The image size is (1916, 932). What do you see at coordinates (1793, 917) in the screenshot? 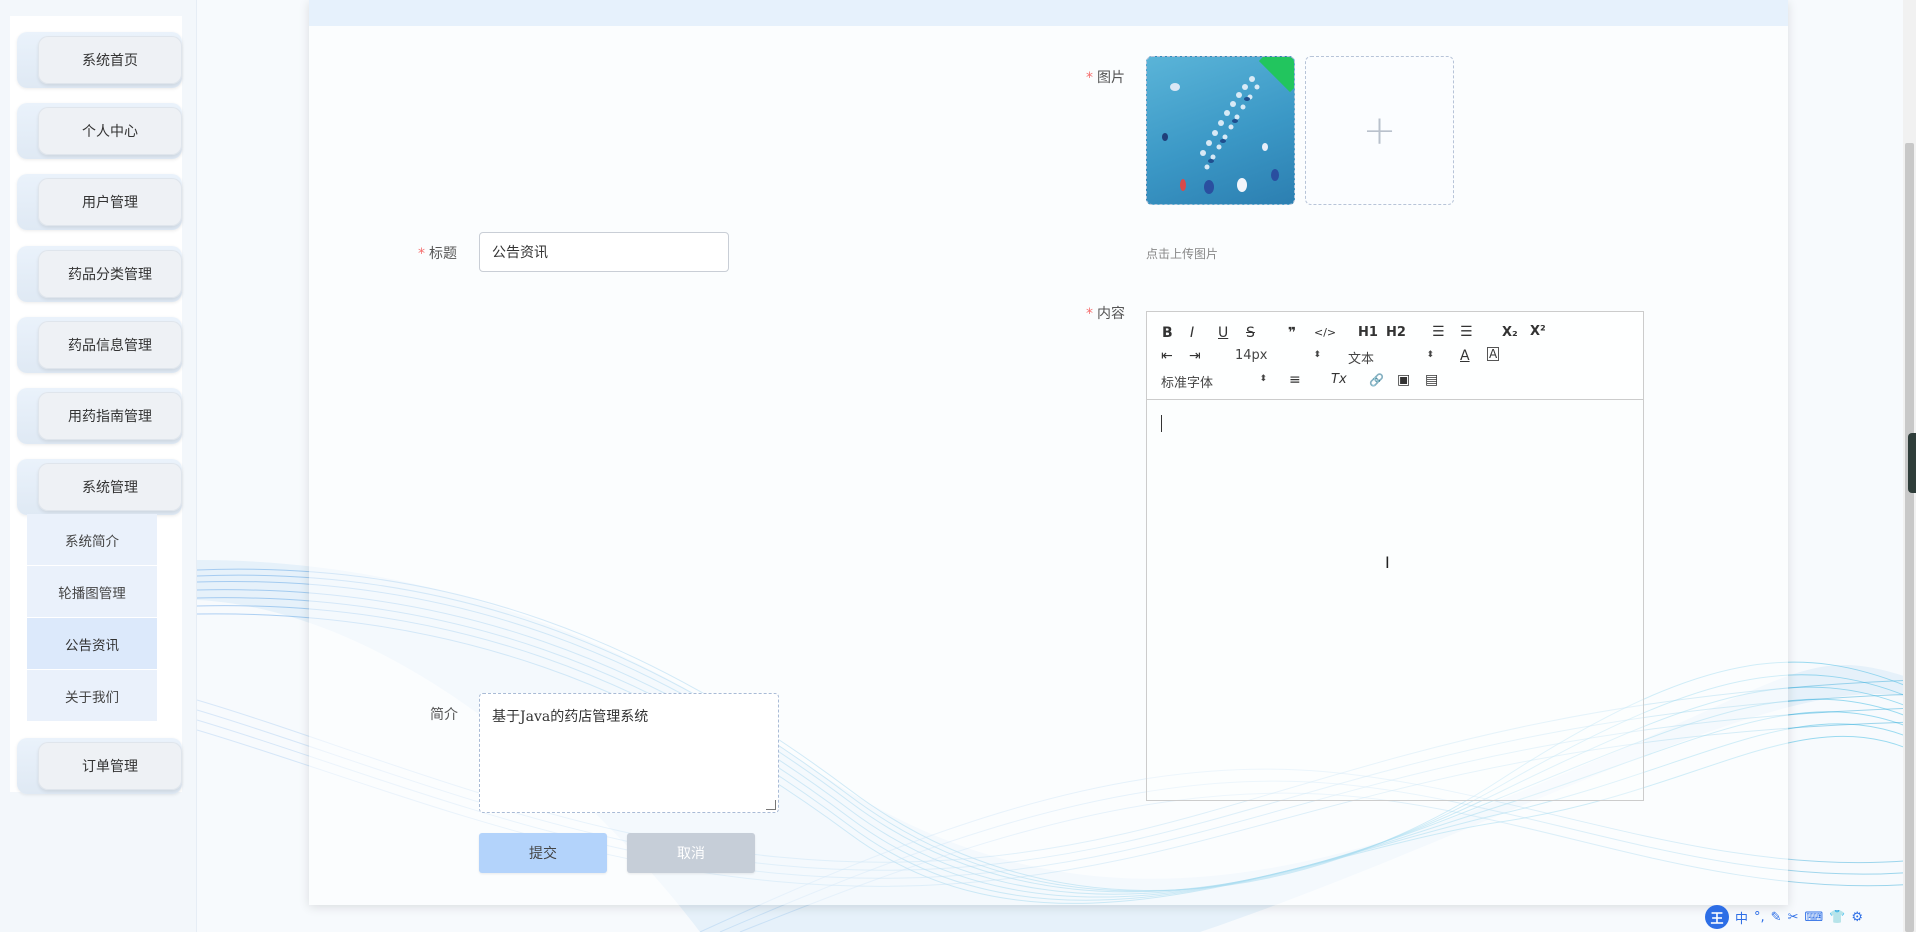
I see `scissors-icon: ✂` at bounding box center [1793, 917].